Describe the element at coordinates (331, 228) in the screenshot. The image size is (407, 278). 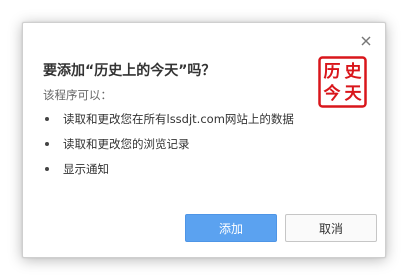
I see `cancel-button: 取消` at that location.